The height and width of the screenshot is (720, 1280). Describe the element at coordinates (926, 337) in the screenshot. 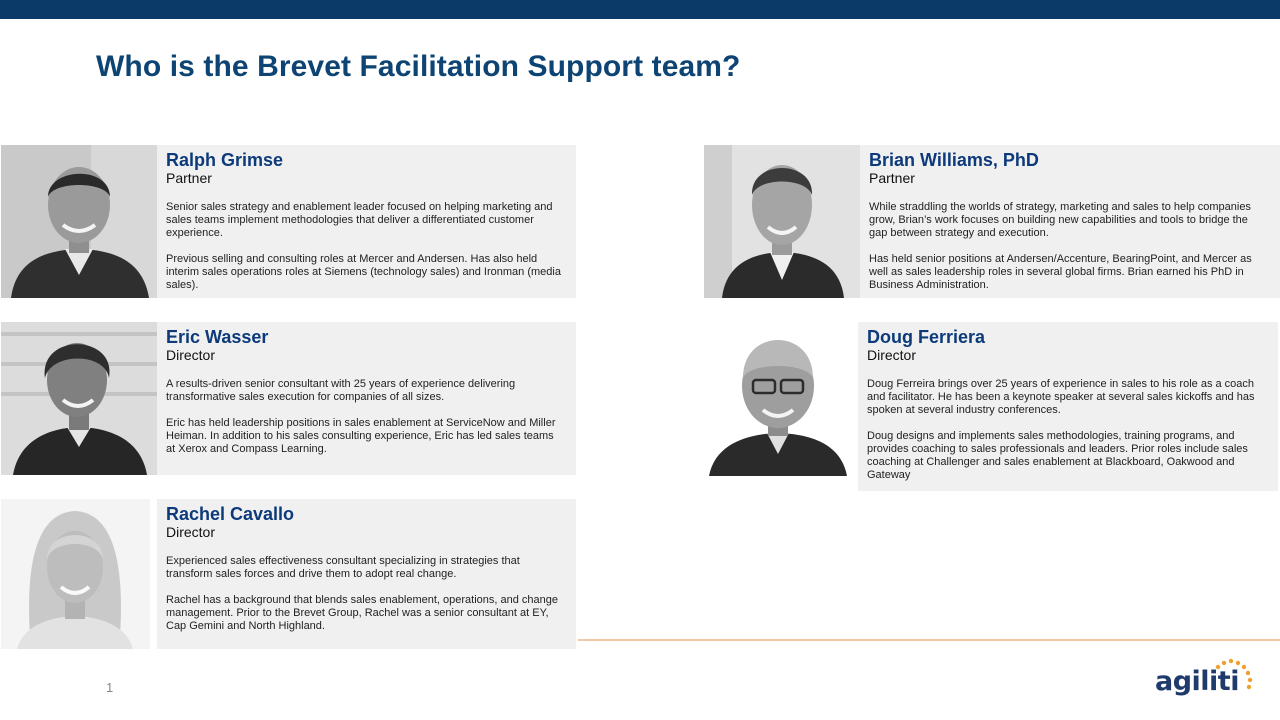

I see `member-name: Doug Ferriera` at that location.